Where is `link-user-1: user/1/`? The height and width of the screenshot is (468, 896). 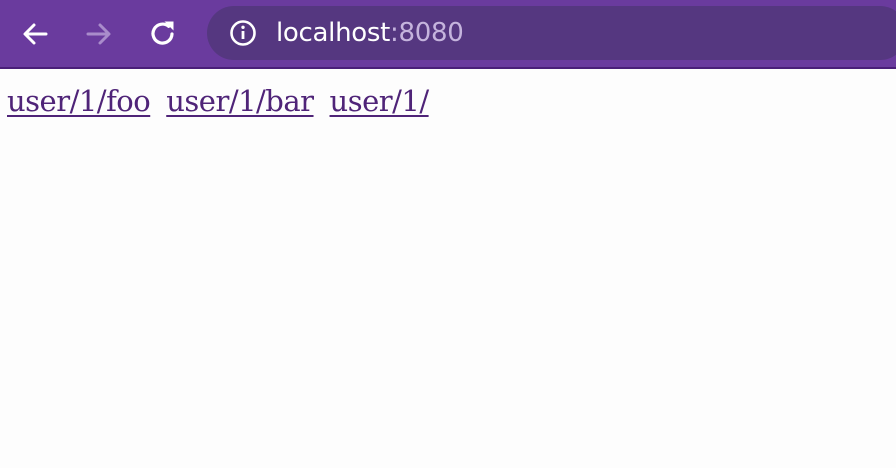
link-user-1: user/1/ is located at coordinates (380, 101).